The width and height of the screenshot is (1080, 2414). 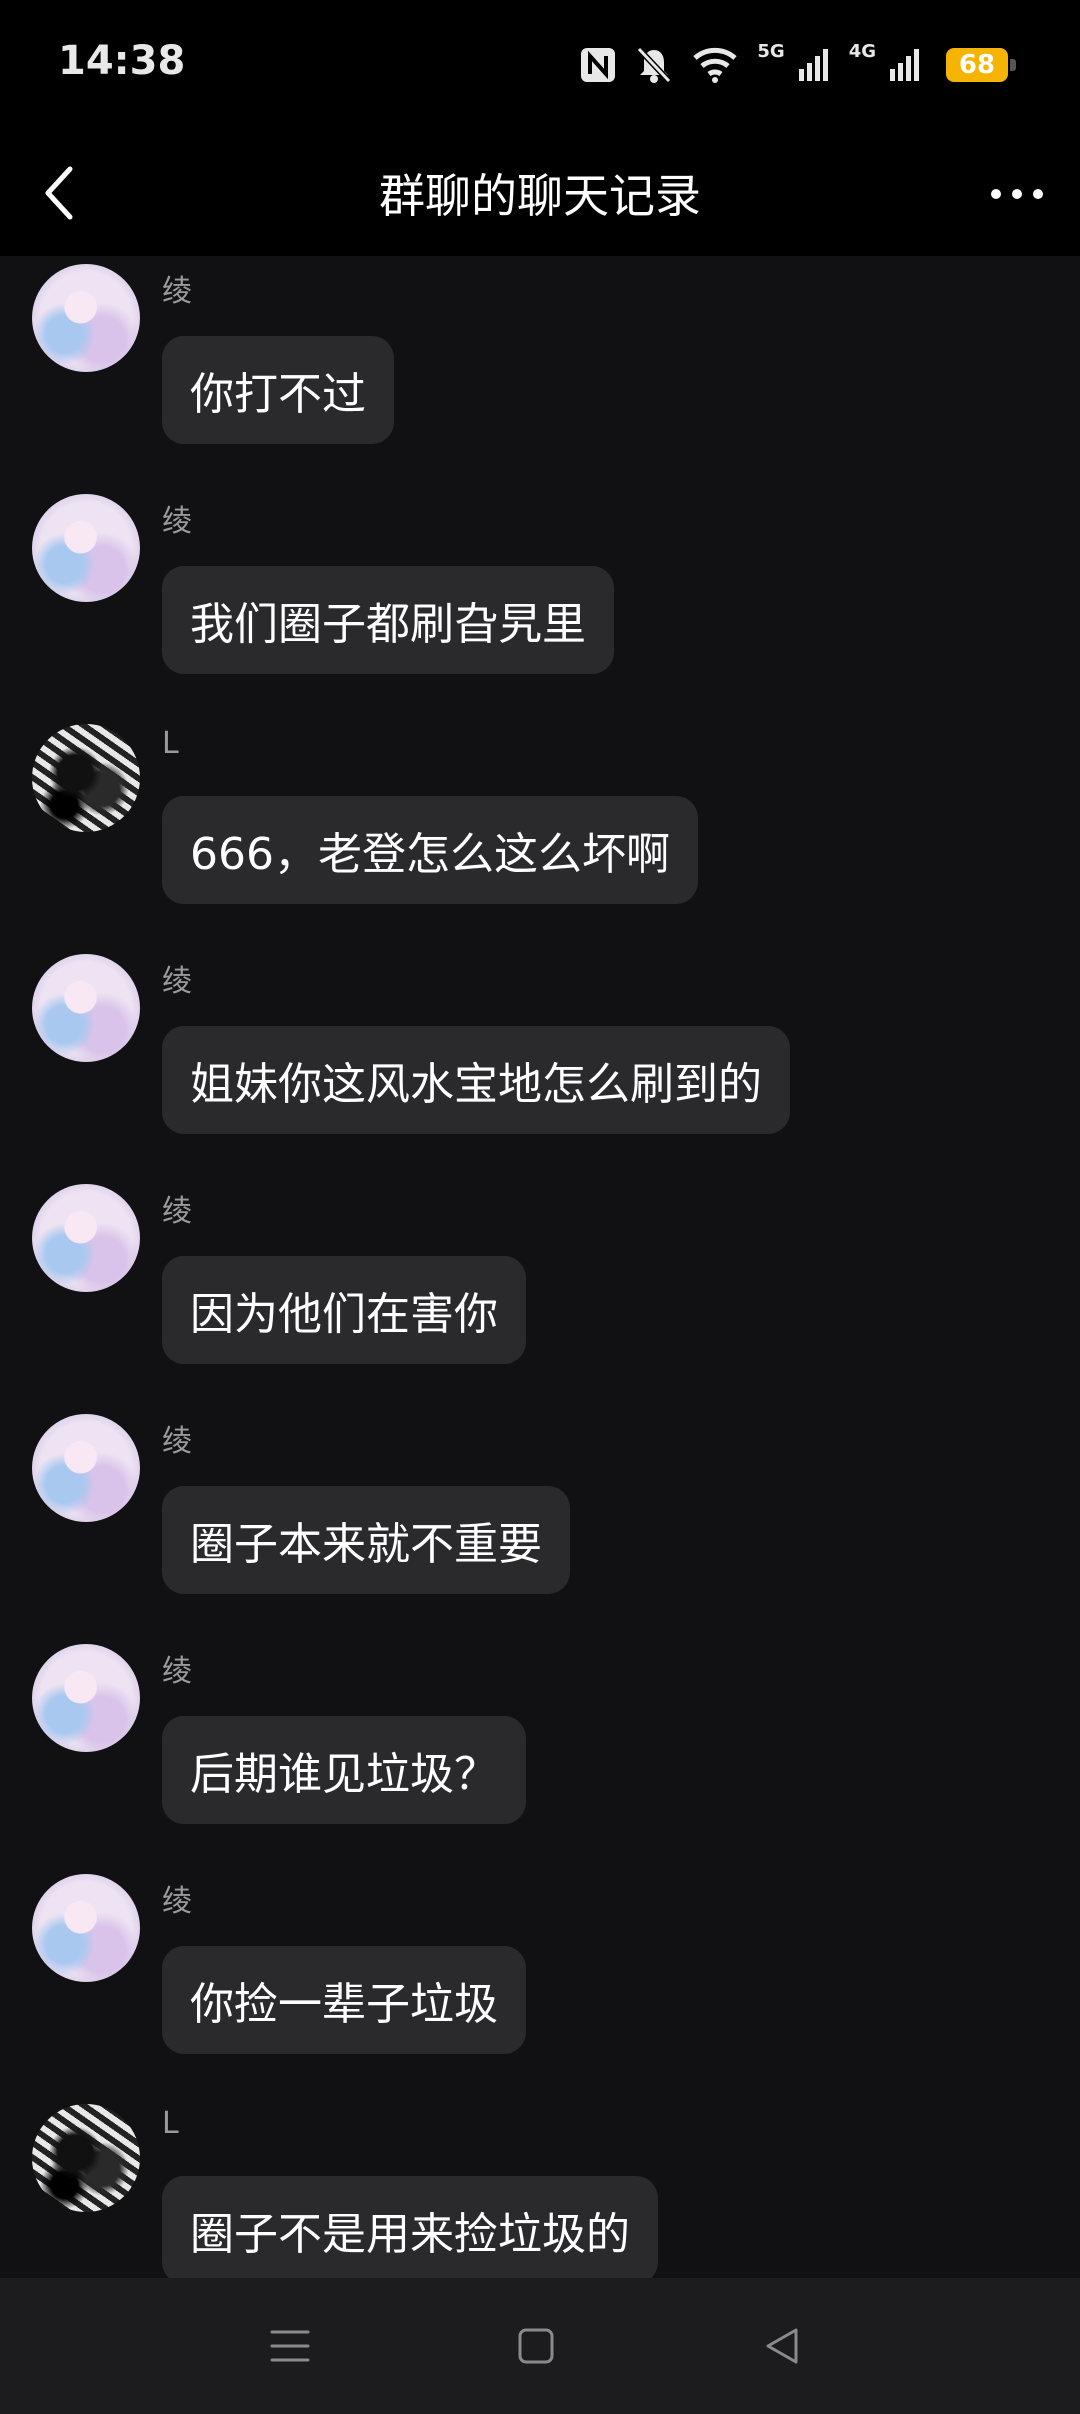 I want to click on message-item: L 圈子不是用来捡垃圾的, so click(x=540, y=2189).